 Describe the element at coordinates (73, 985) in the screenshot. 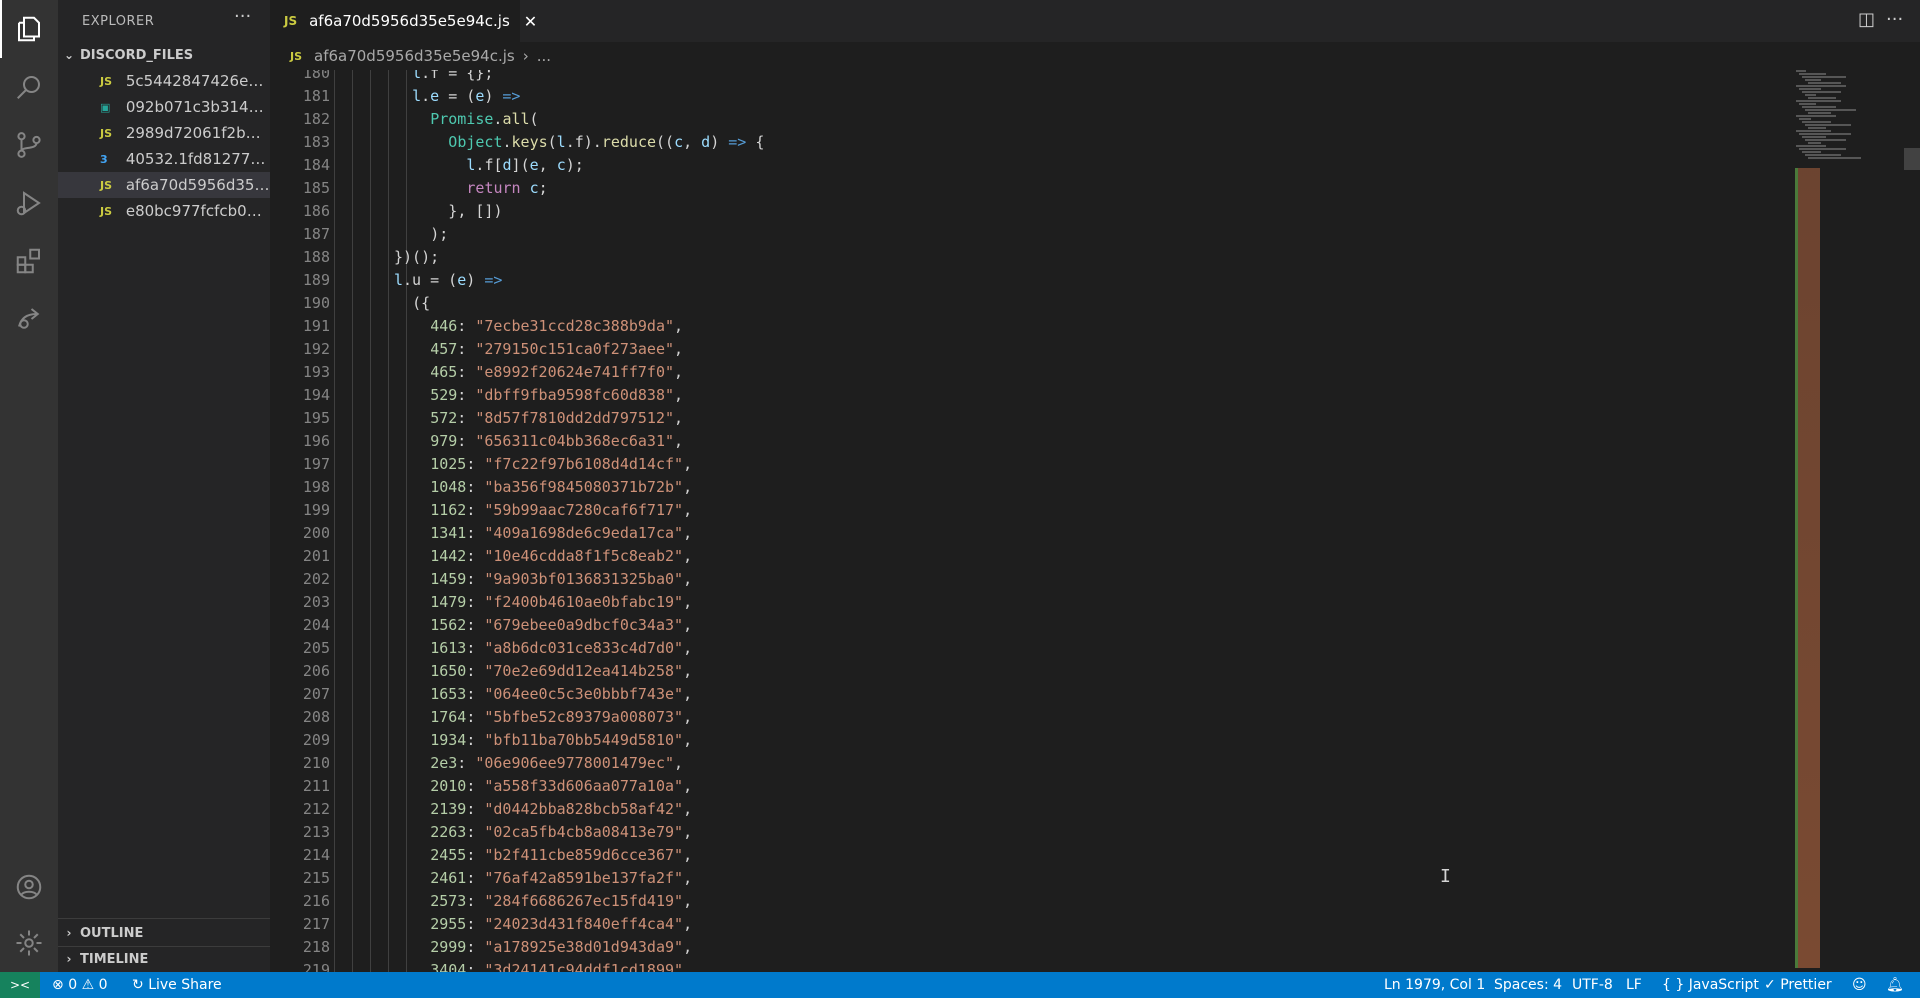

I see `error-count: 0` at that location.